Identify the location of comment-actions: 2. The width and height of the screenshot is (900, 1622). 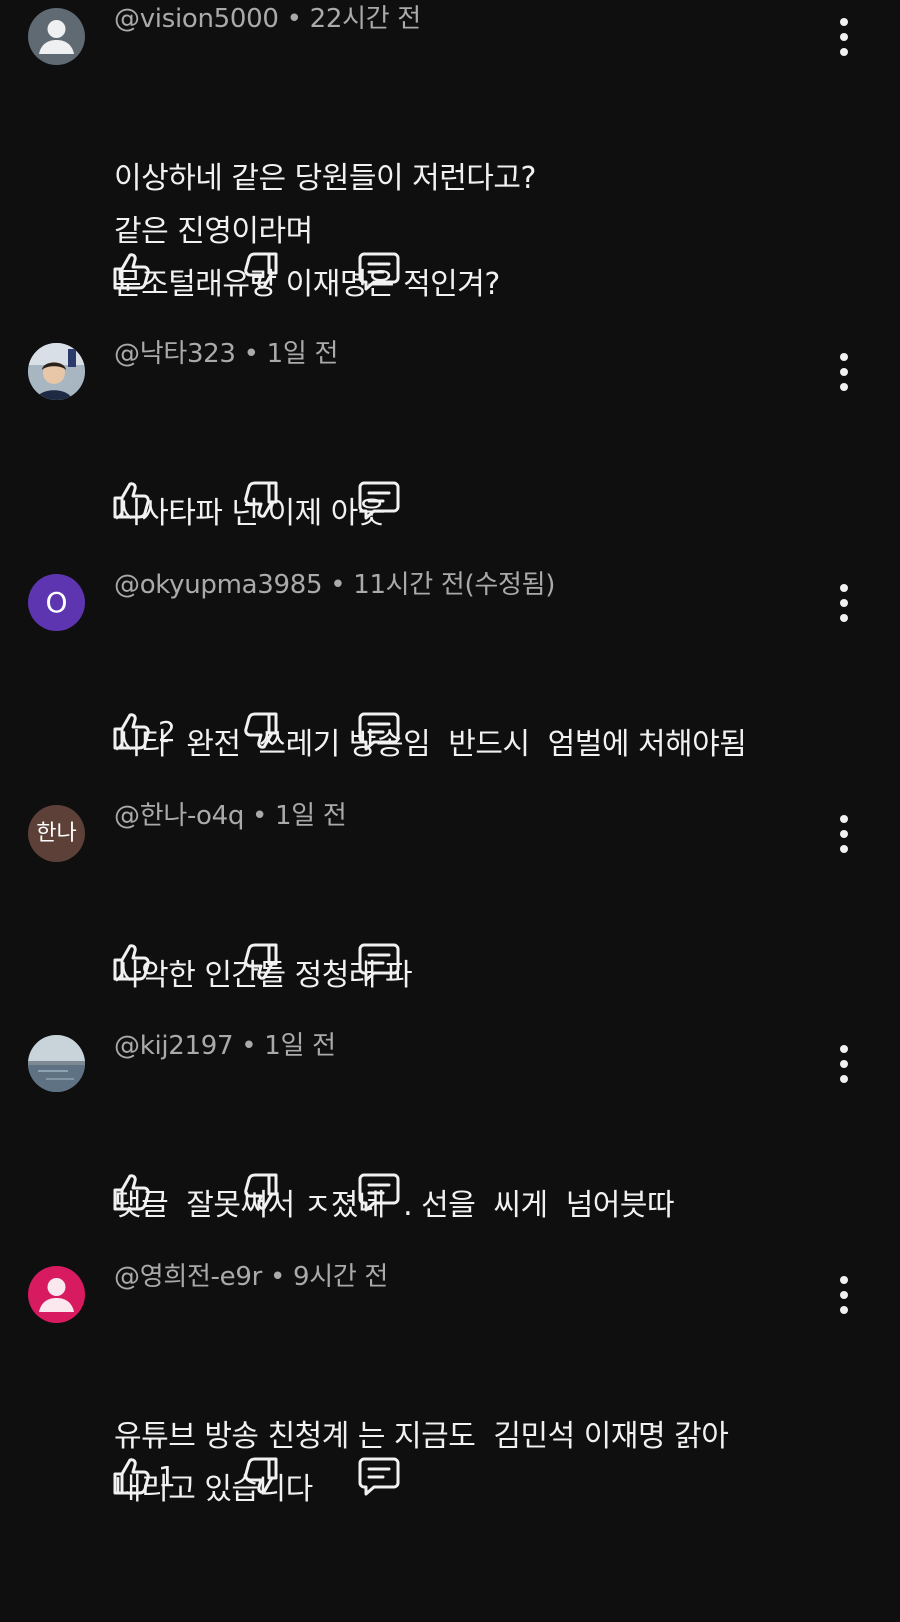
(272, 731).